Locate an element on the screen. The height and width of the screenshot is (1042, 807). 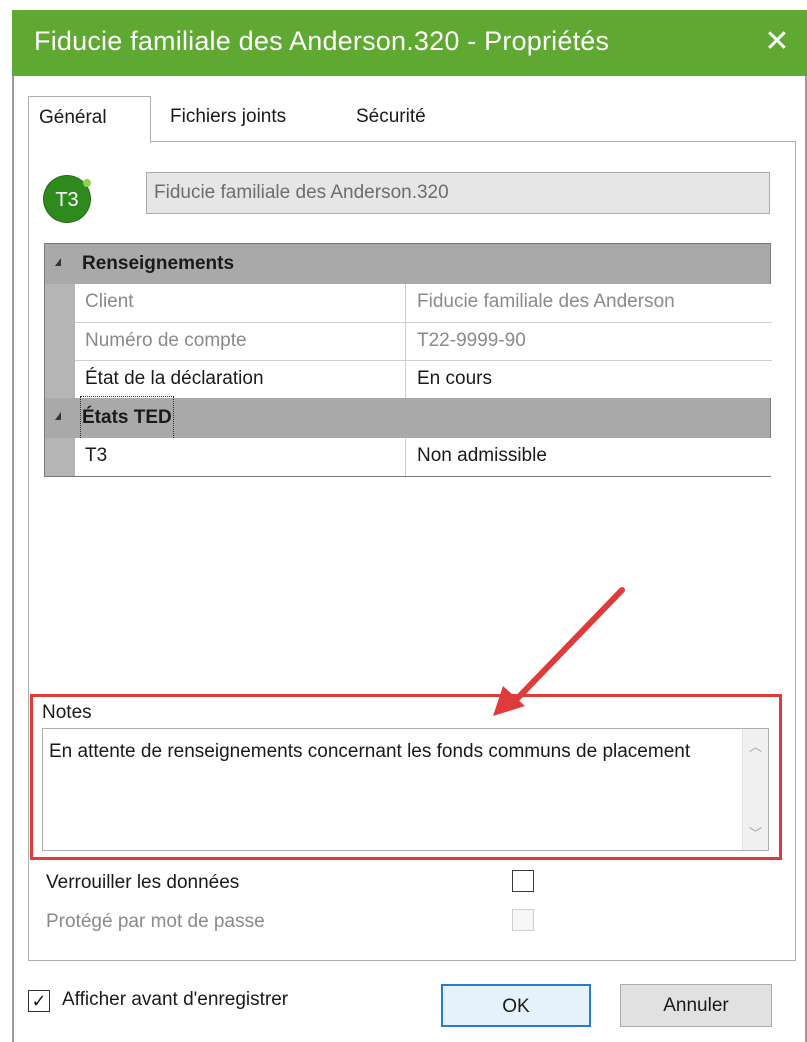
grid-row-account-number: Numéro de compte T22-9999-90 is located at coordinates (423, 341).